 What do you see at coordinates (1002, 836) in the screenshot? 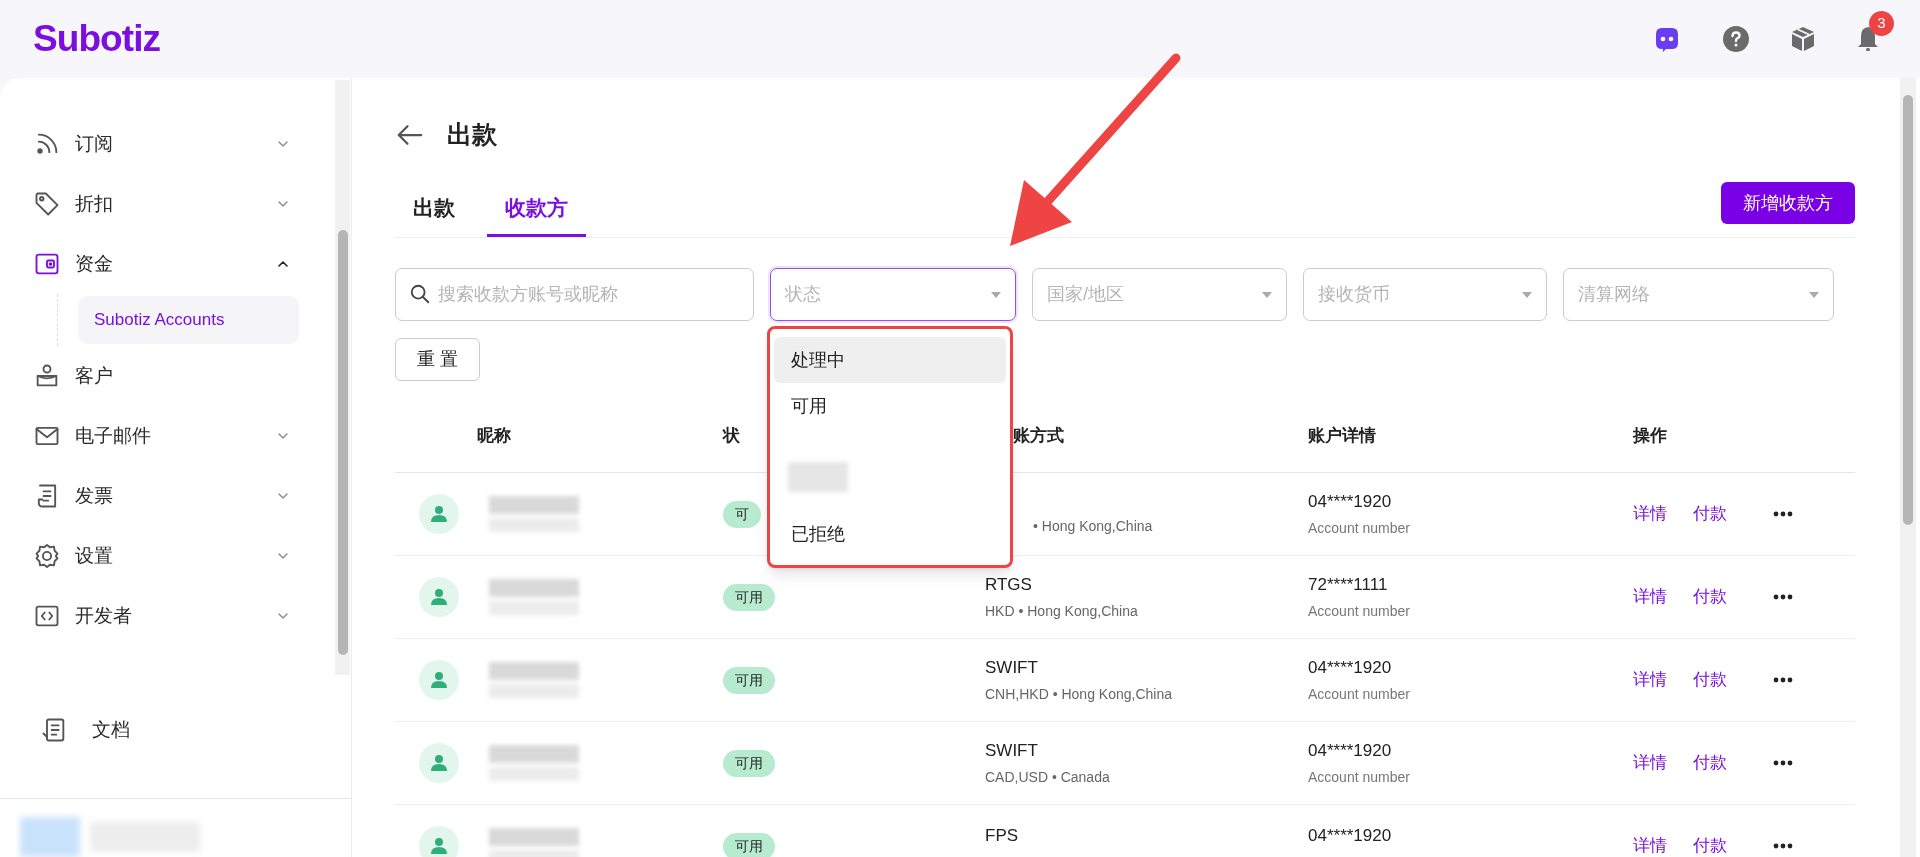
I see `payment-method: FPS` at bounding box center [1002, 836].